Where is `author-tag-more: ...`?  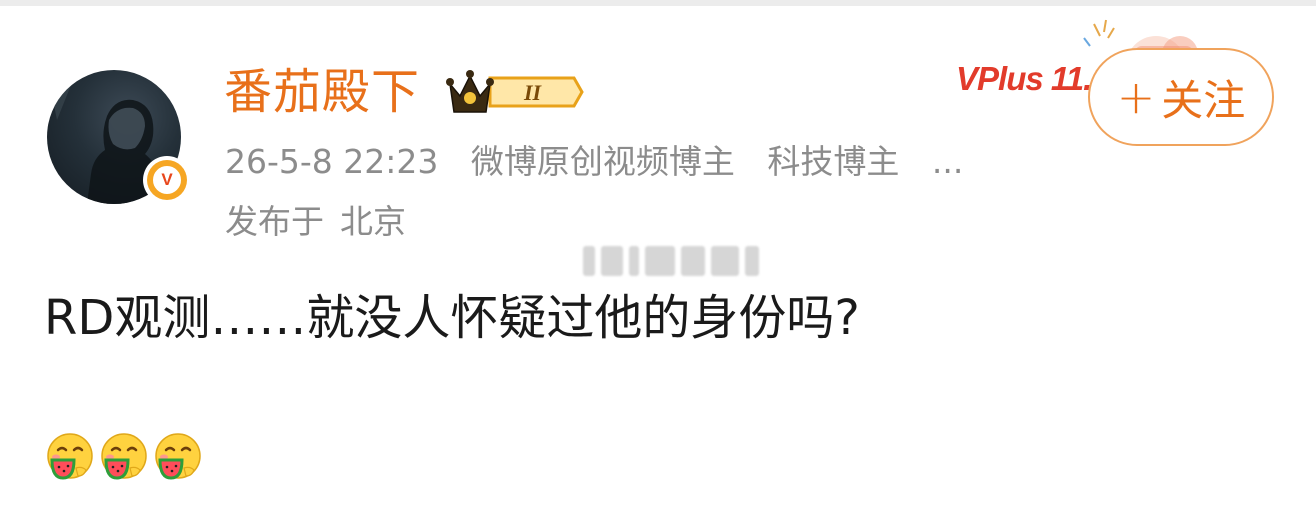 author-tag-more: ... is located at coordinates (947, 161).